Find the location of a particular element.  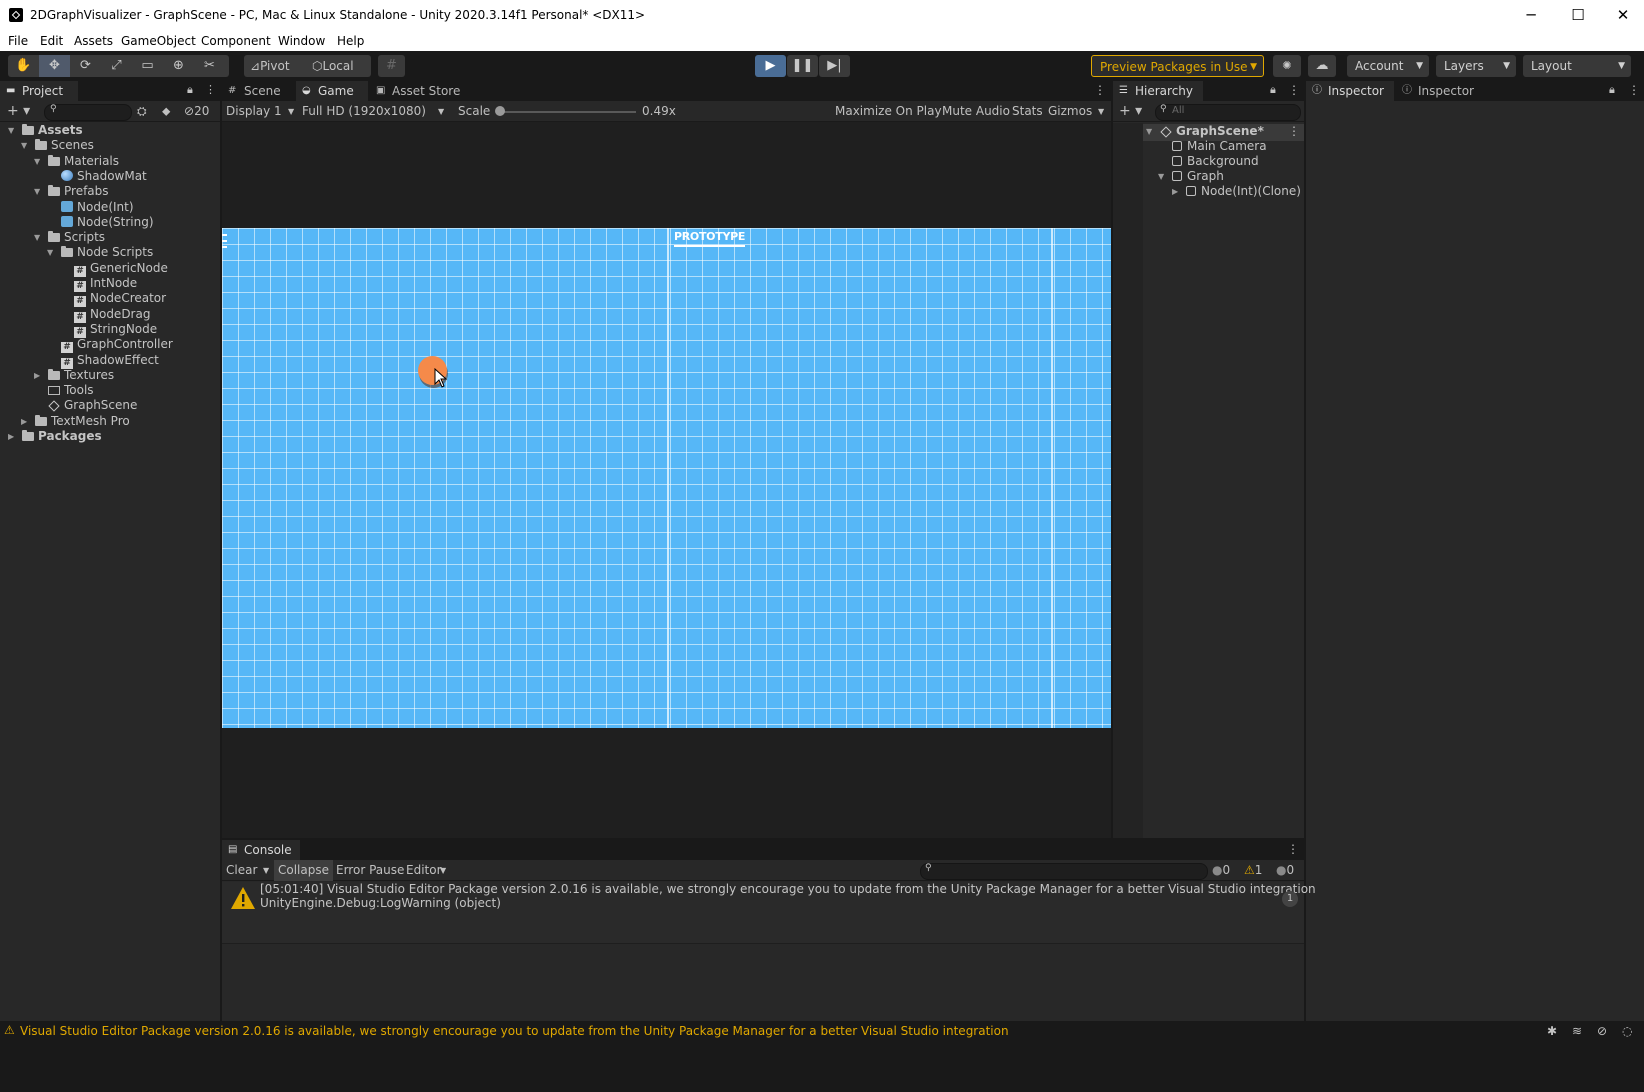

scale-slider-thumb is located at coordinates (500, 111).